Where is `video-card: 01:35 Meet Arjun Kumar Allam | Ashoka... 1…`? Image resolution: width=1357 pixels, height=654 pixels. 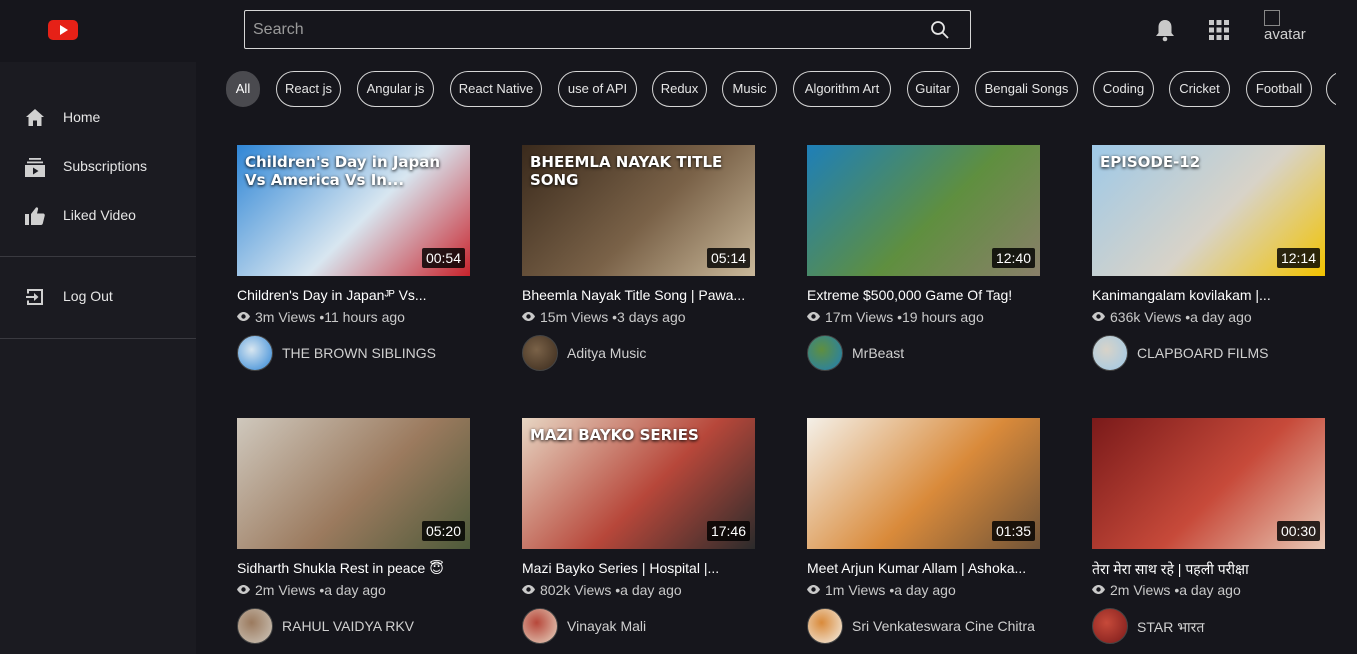
video-card: 01:35 Meet Arjun Kumar Allam | Ashoka... 1… is located at coordinates (923, 536).